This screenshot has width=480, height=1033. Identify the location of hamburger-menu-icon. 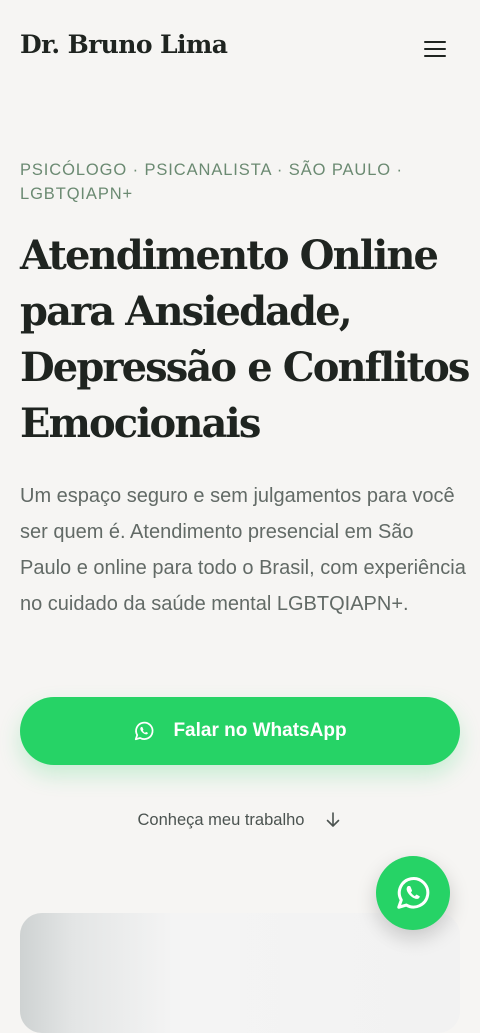
(435, 42).